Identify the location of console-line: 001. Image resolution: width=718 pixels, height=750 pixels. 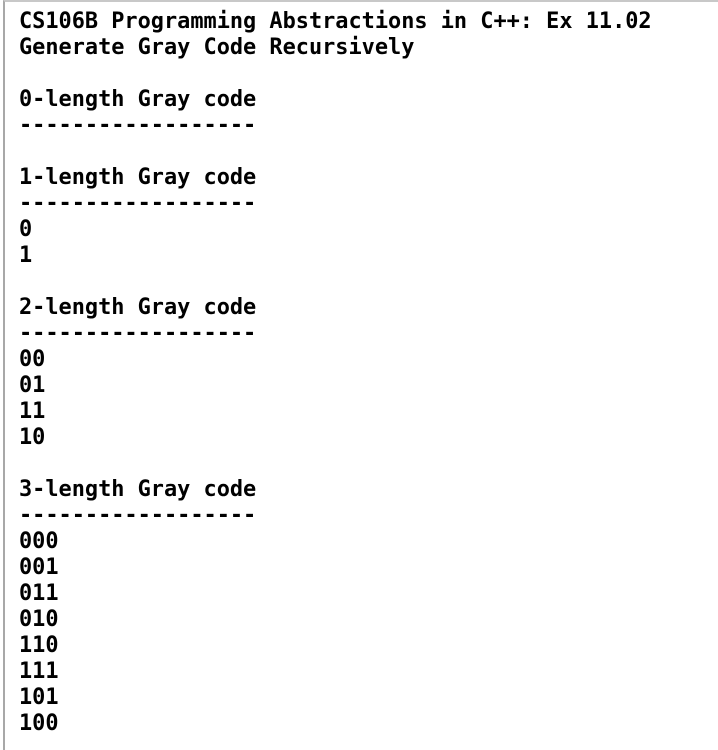
(39, 567).